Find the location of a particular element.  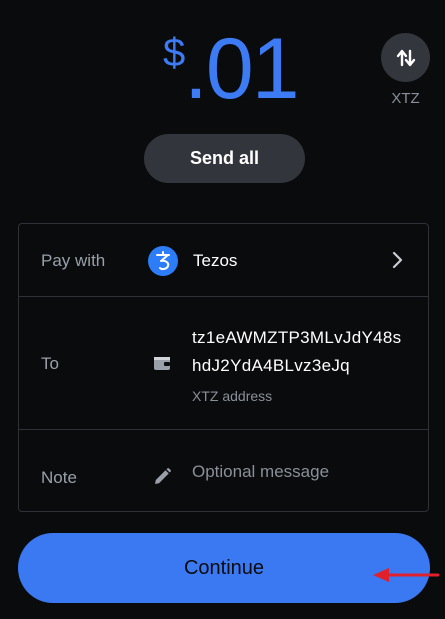

note-label: Note is located at coordinates (59, 477).